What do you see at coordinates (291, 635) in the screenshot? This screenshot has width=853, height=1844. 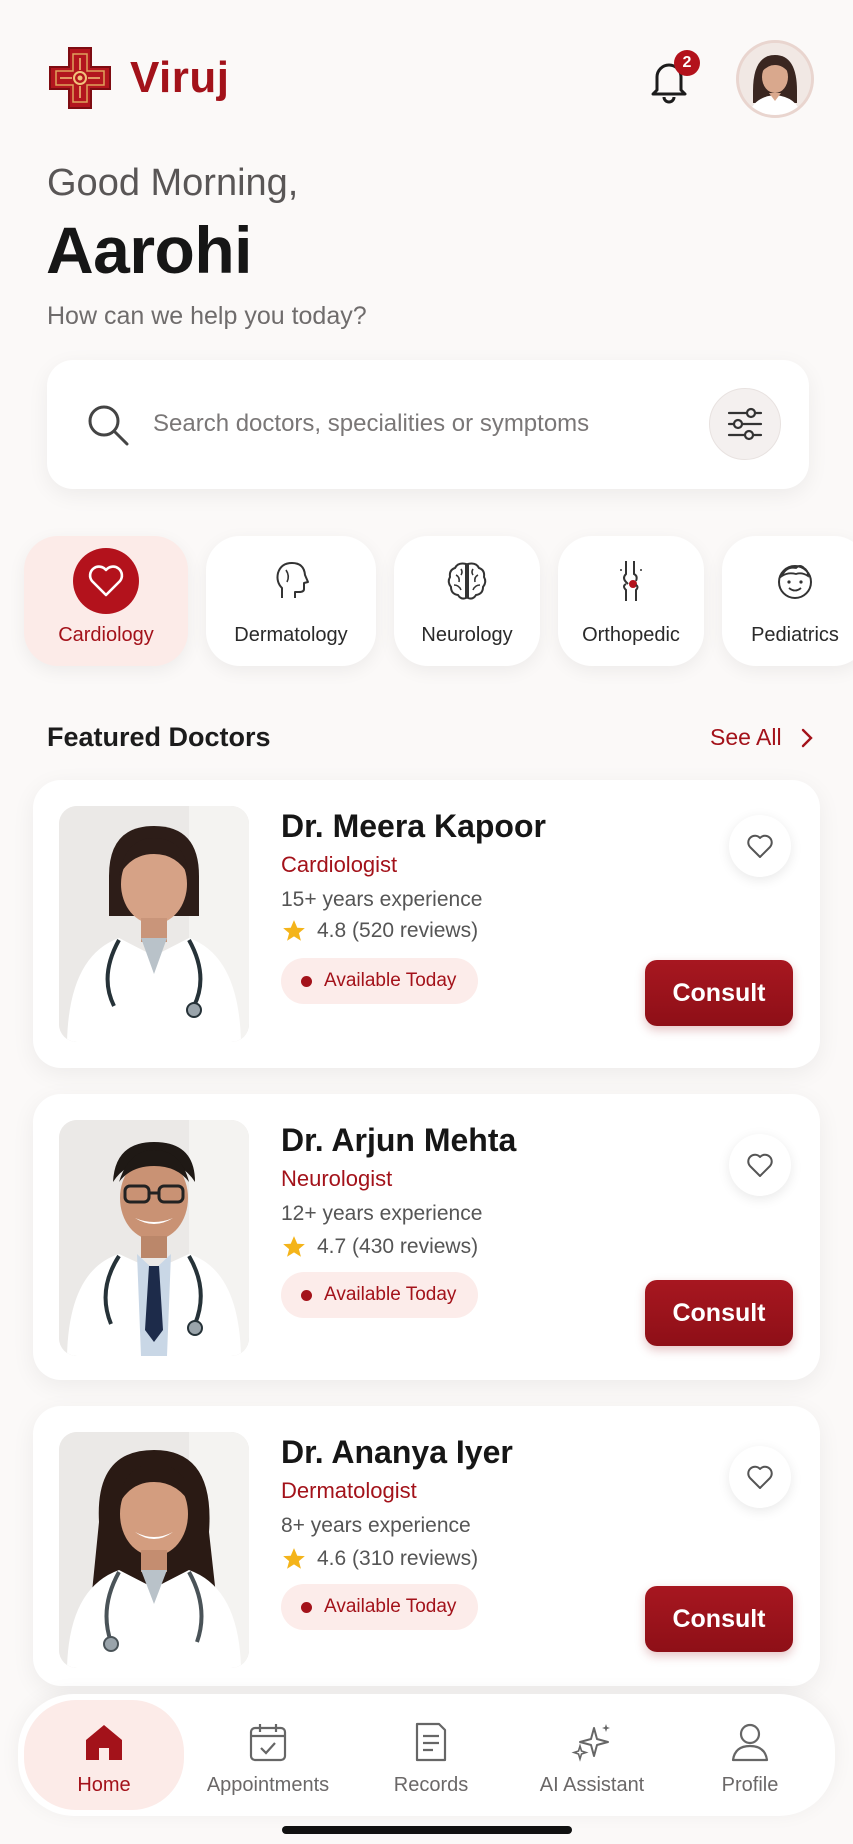 I see `category-label: Dermatology` at bounding box center [291, 635].